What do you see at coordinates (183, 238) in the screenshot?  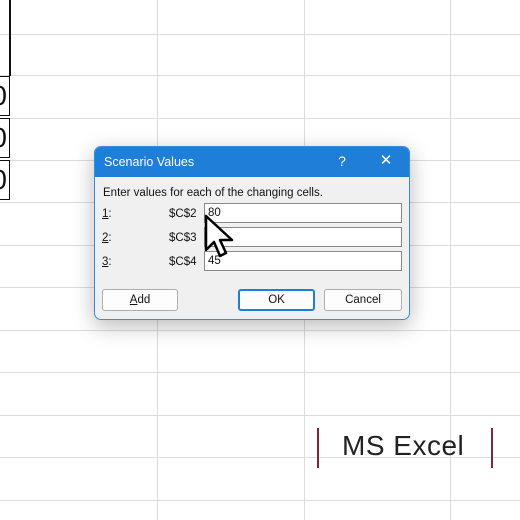 I see `cell-ref-2: $C$3` at bounding box center [183, 238].